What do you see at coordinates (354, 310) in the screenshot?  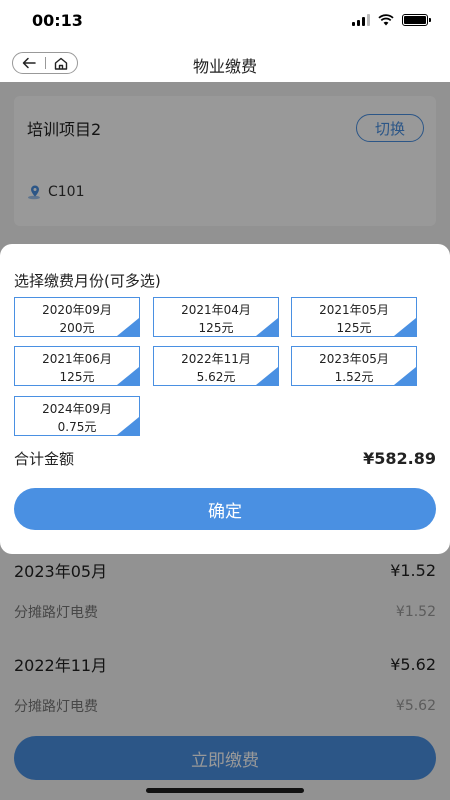 I see `month-option-month: 2021年05月` at bounding box center [354, 310].